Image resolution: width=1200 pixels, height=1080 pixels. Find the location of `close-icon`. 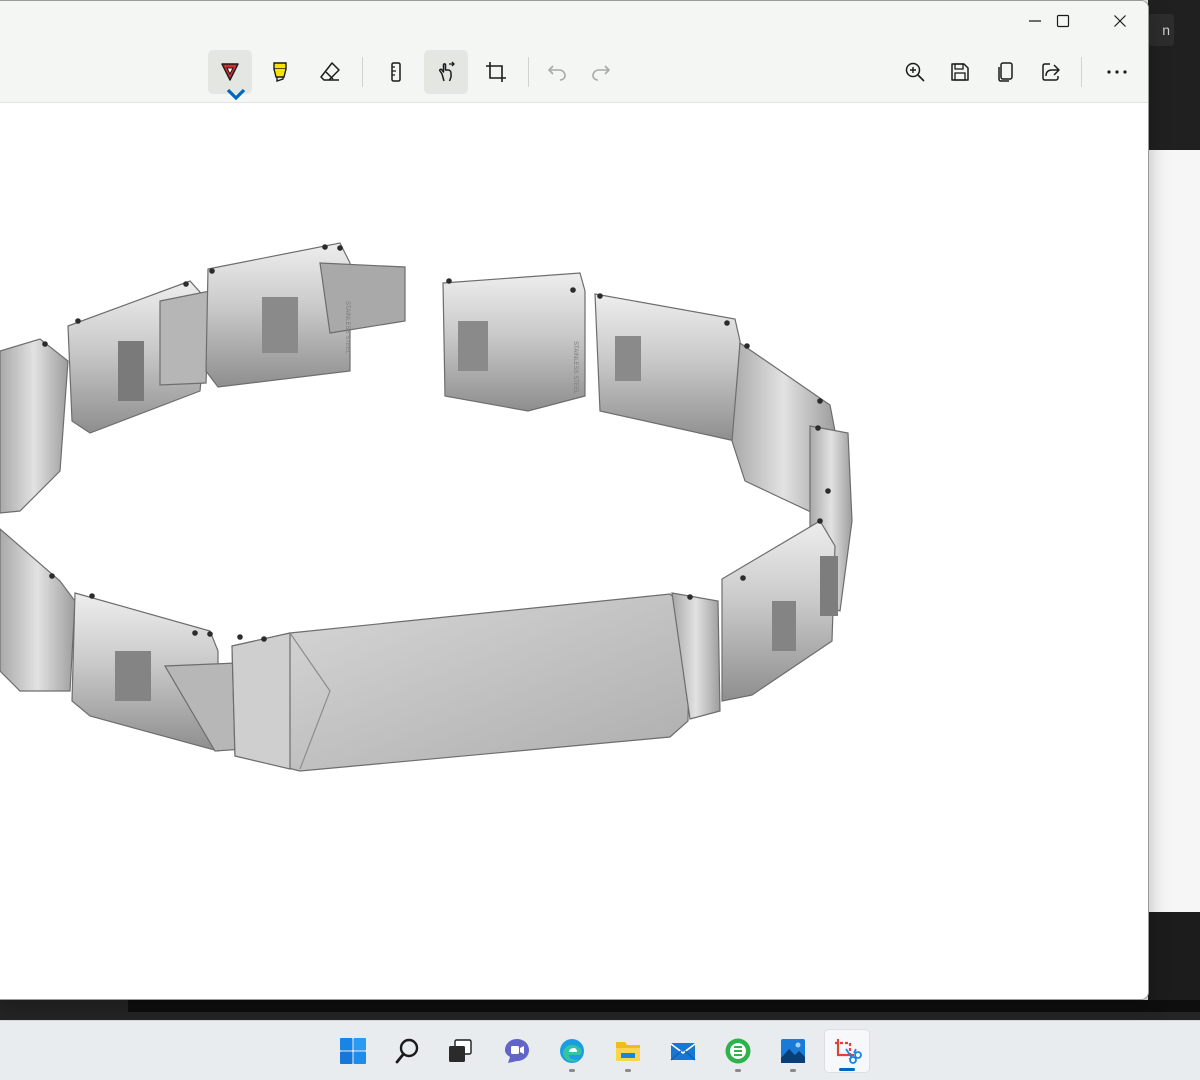

close-icon is located at coordinates (1120, 21).